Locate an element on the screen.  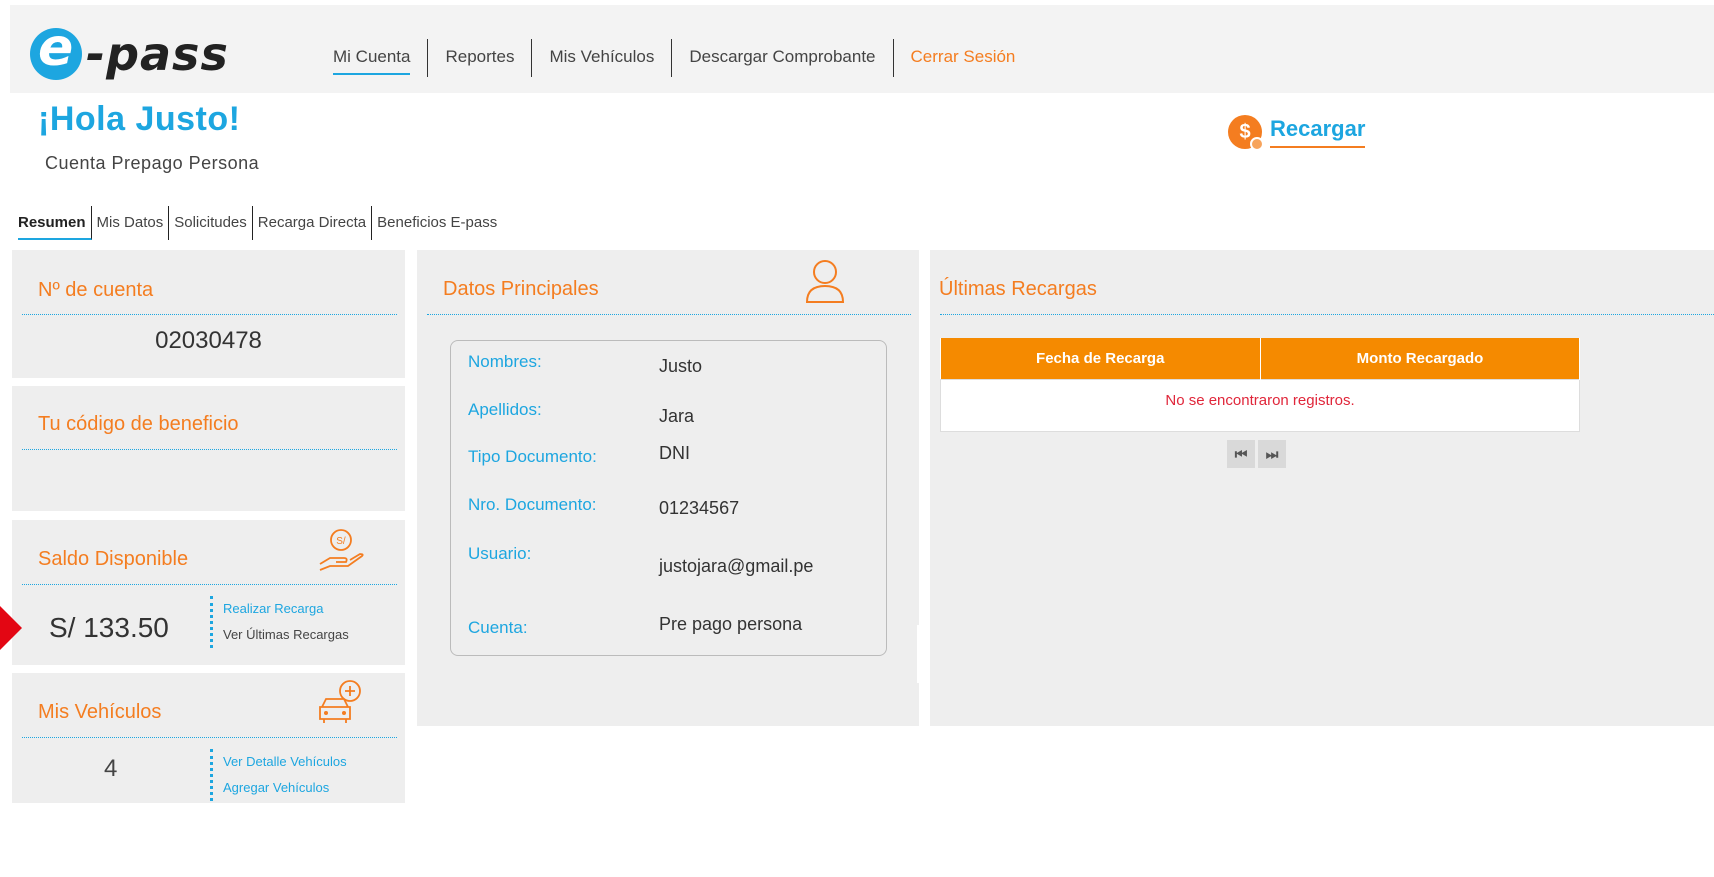
tipo-documento-label: Tipo Documento: is located at coordinates (532, 456).